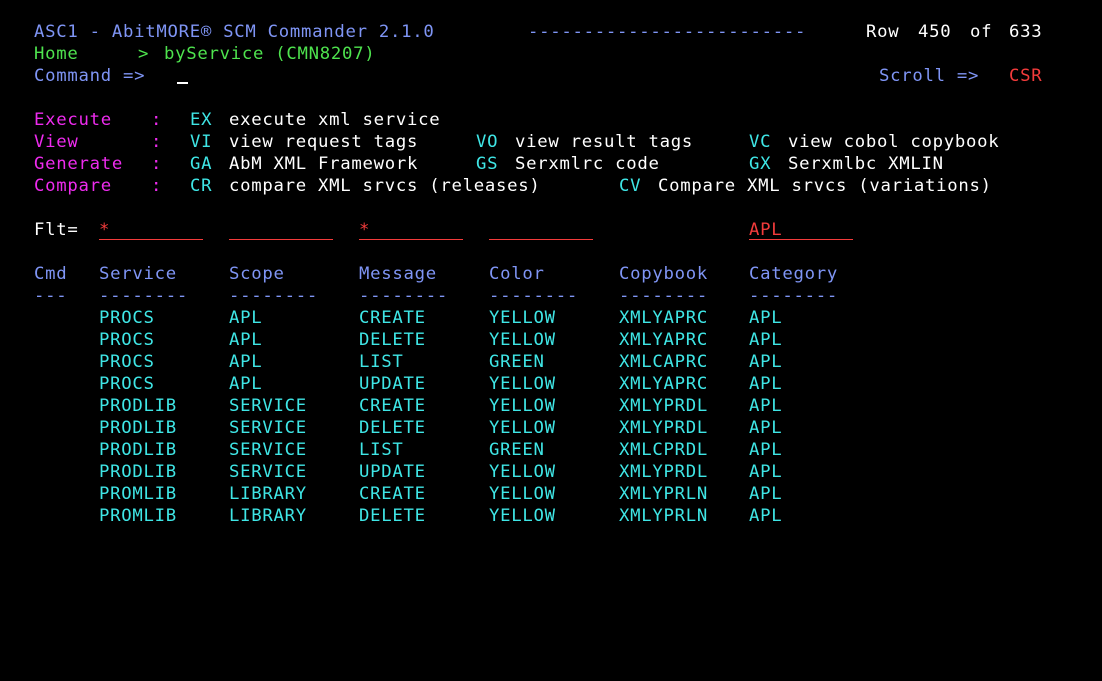 The image size is (1102, 681). What do you see at coordinates (324, 164) in the screenshot?
I see `action-label-ga: AbM XML Framework` at bounding box center [324, 164].